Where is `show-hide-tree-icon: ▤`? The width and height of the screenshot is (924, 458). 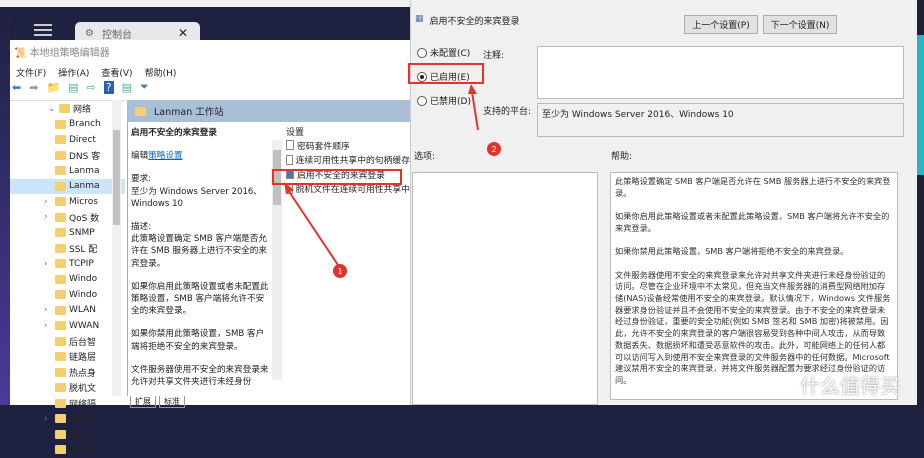
show-hide-tree-icon: ▤ is located at coordinates (73, 87).